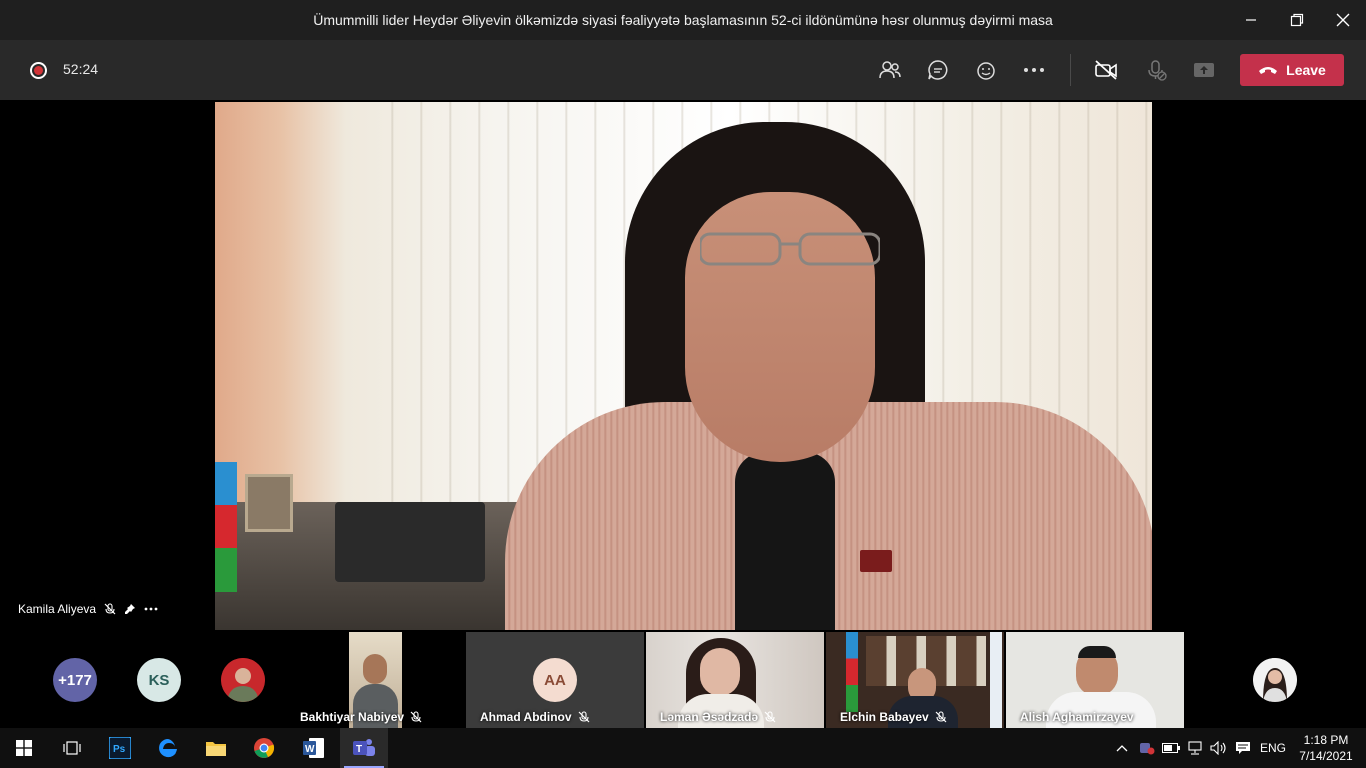 The height and width of the screenshot is (768, 1366). I want to click on close-icon, so click(1343, 20).